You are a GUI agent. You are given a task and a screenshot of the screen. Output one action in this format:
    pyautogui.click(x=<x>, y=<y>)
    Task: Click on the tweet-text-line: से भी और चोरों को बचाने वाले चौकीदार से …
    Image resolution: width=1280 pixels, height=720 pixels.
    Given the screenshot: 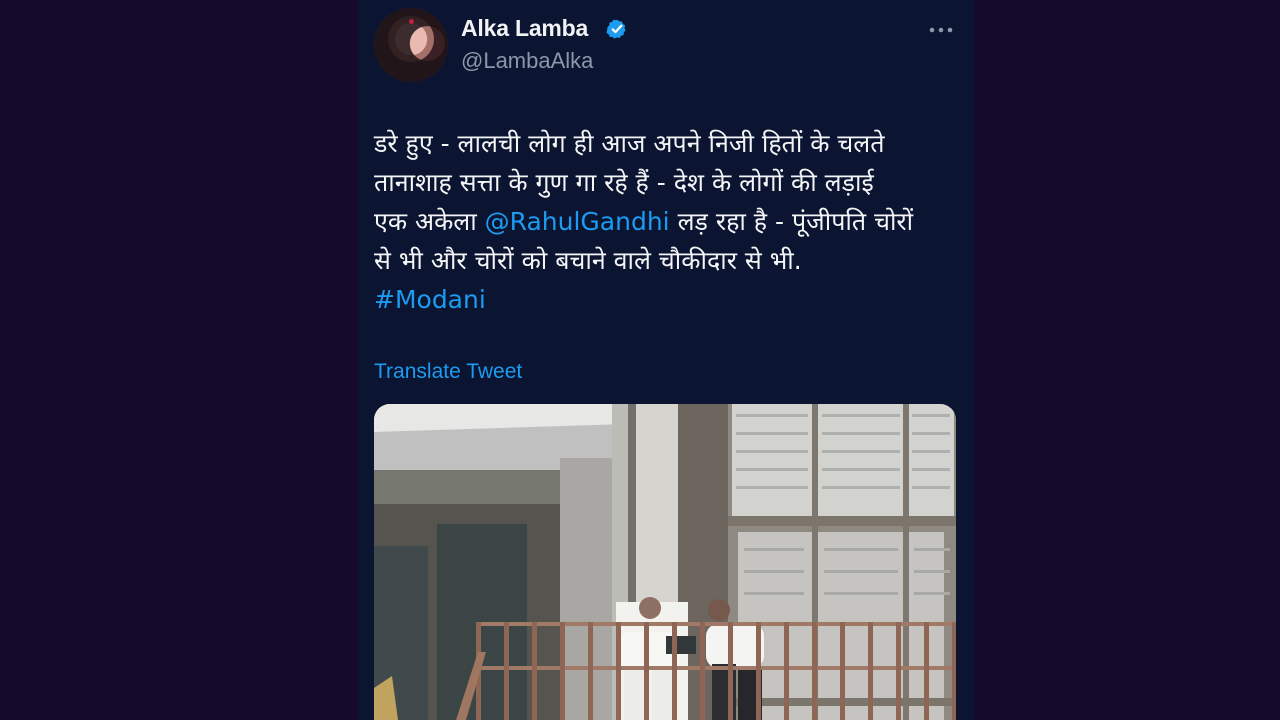 What is the action you would take?
    pyautogui.click(x=588, y=260)
    